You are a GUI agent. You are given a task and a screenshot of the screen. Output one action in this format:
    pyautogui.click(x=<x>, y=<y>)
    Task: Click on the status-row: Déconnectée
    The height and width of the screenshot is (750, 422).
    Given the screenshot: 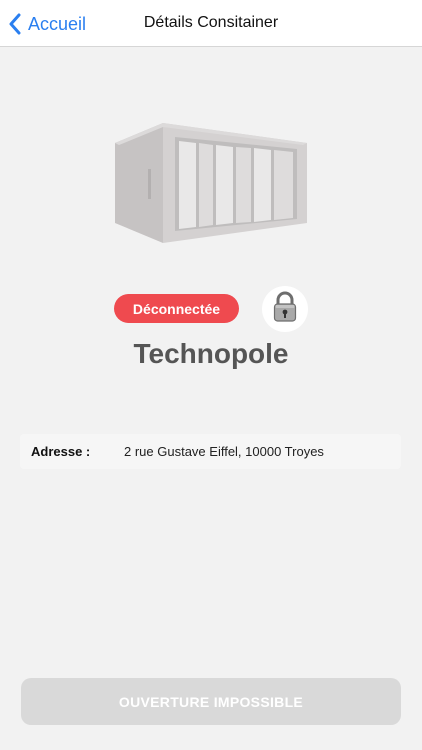 What is the action you would take?
    pyautogui.click(x=211, y=309)
    